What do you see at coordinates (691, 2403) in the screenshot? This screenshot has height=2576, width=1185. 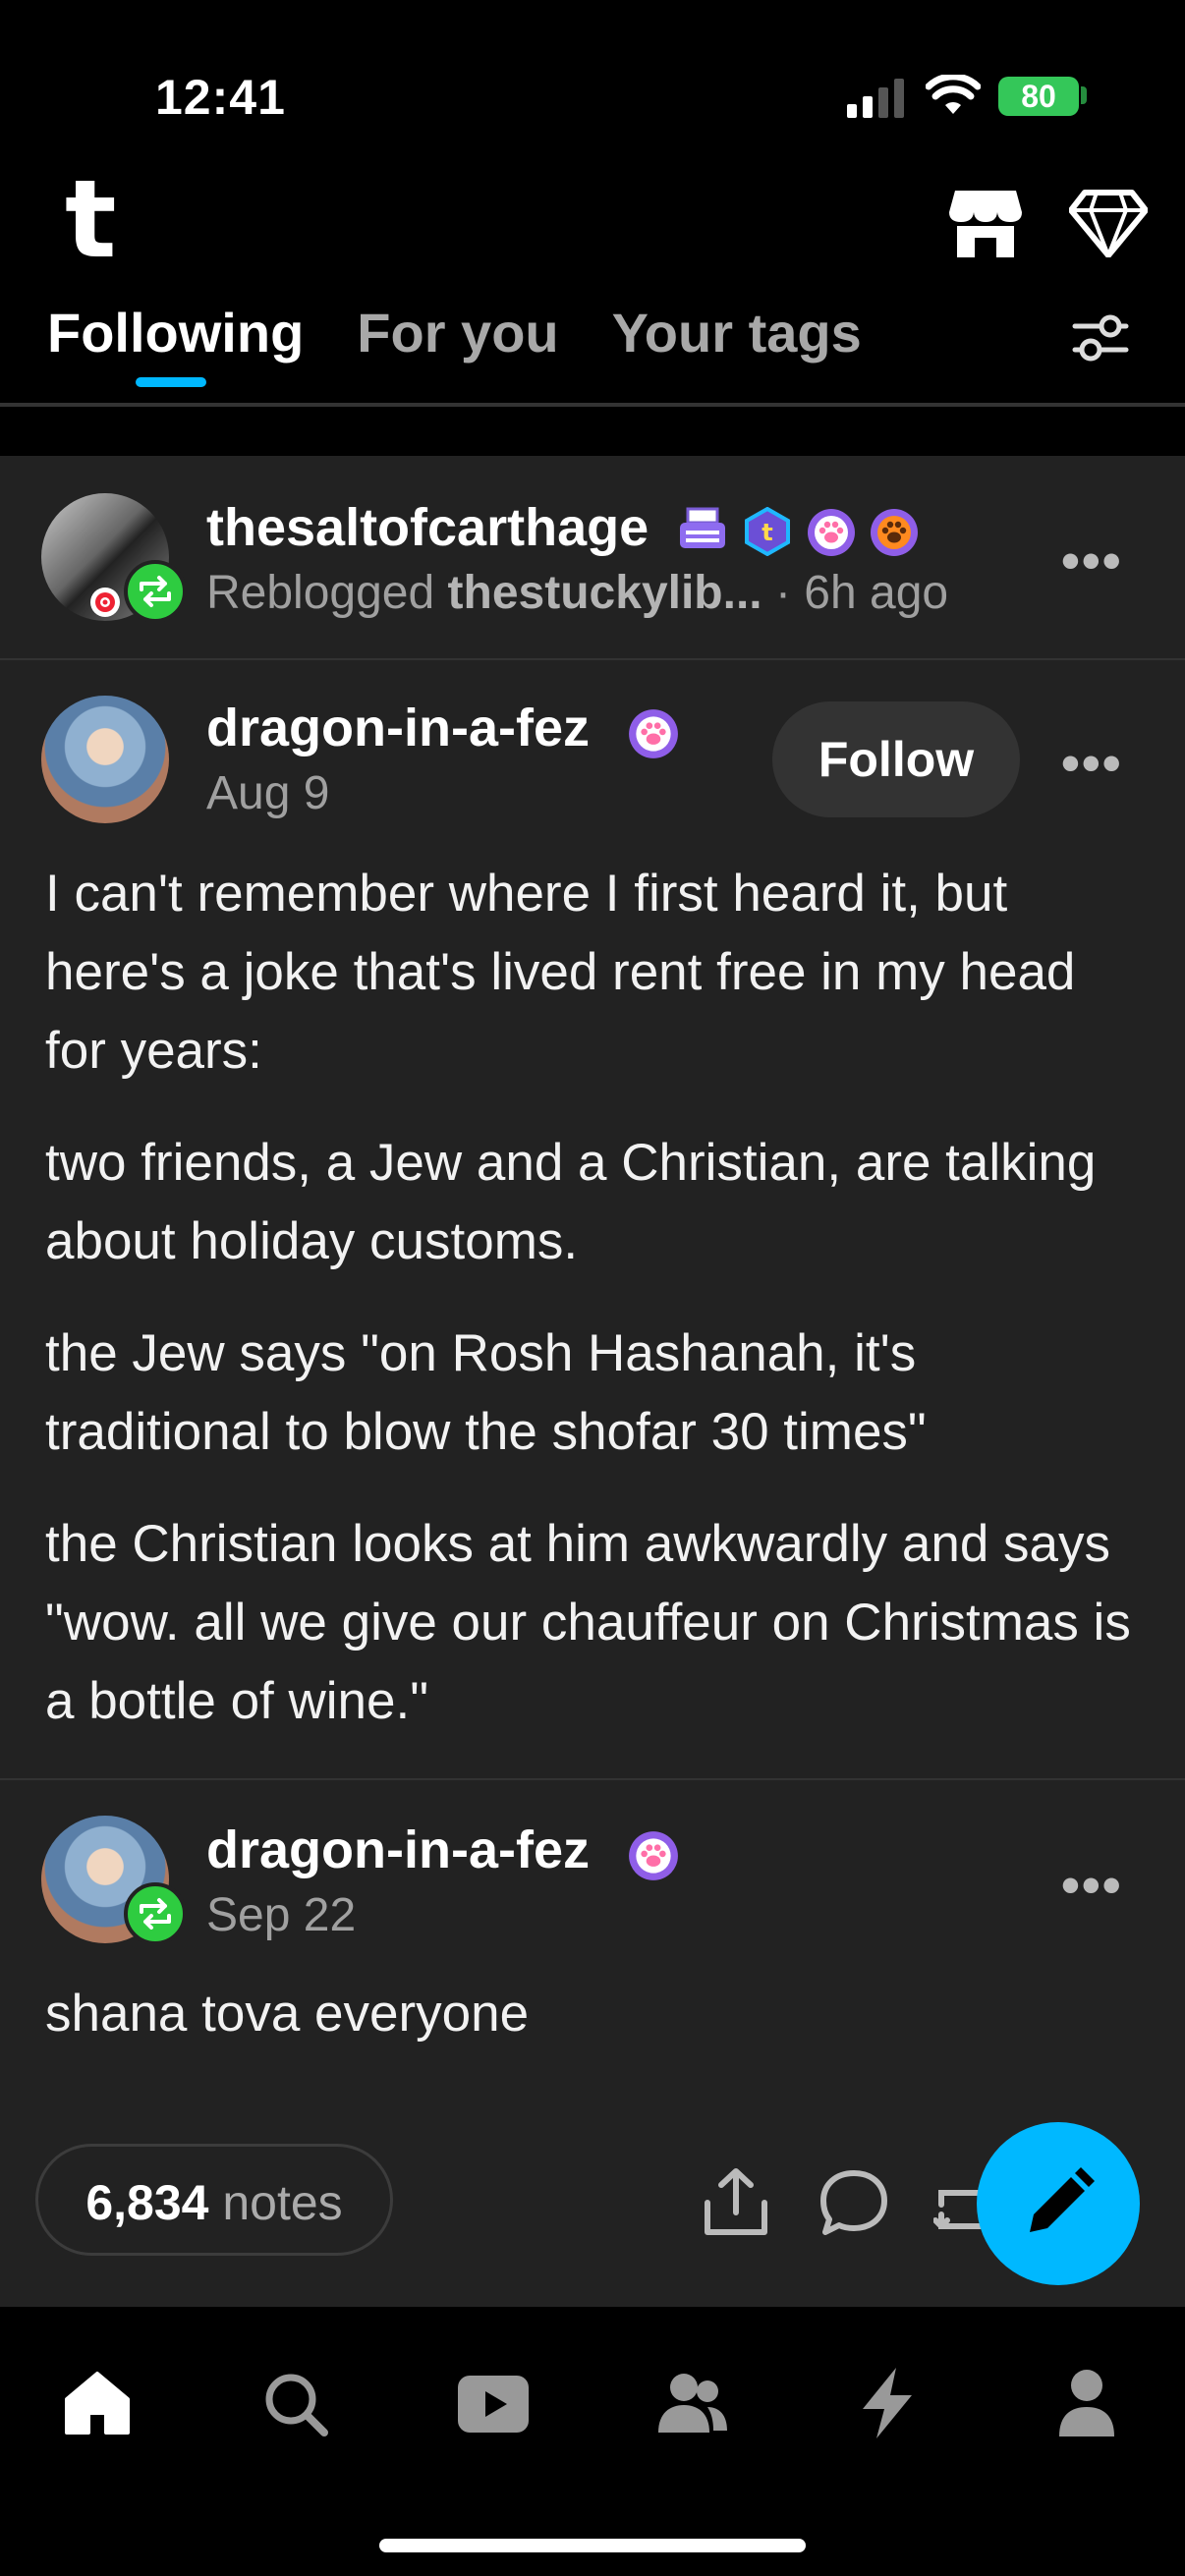 I see `communities-icon` at bounding box center [691, 2403].